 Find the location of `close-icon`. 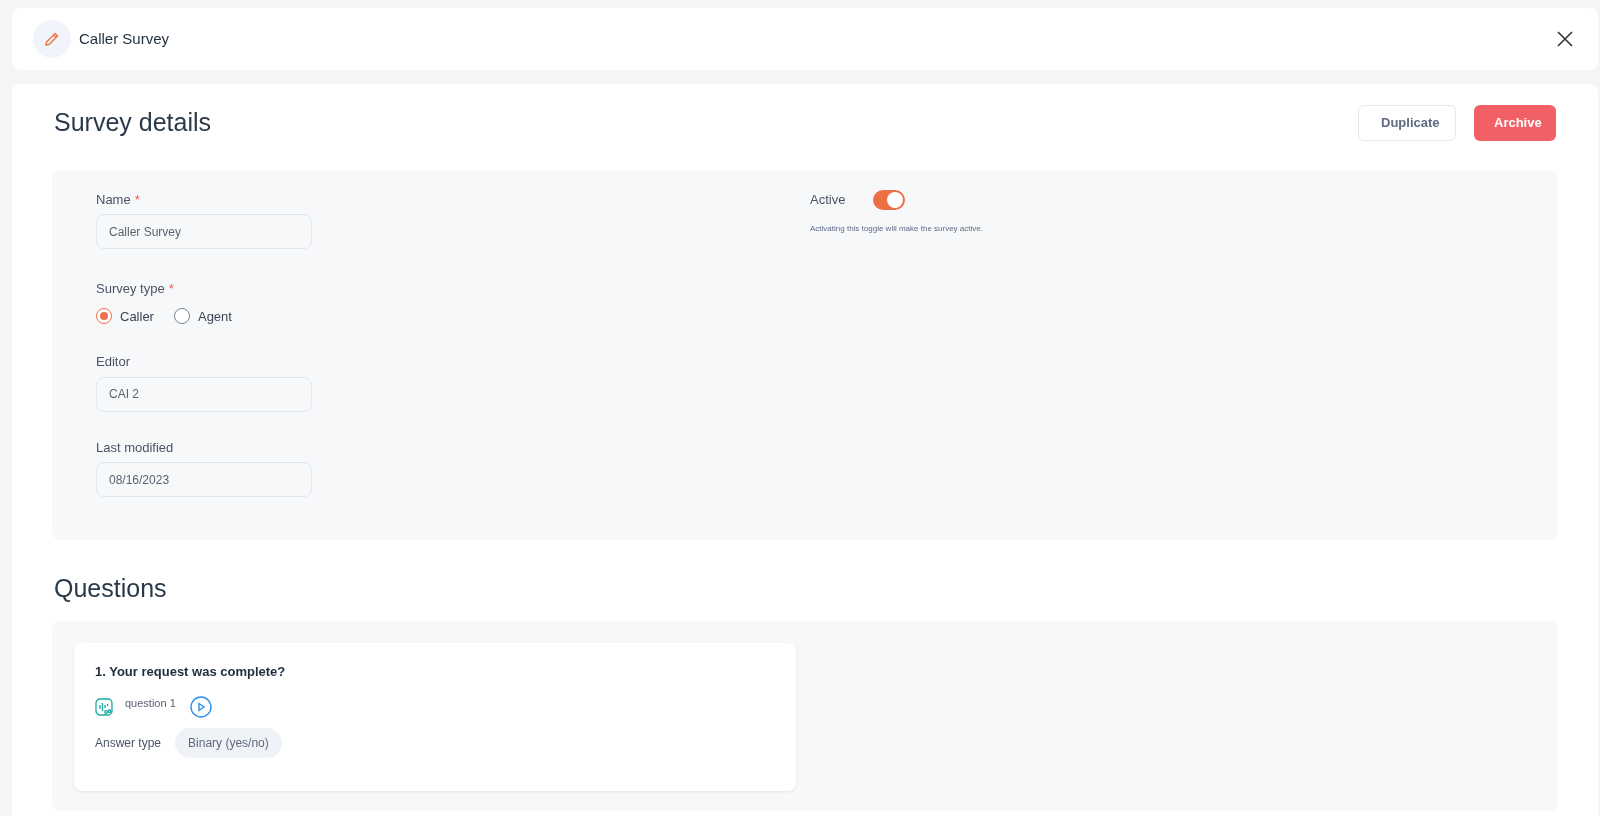

close-icon is located at coordinates (1565, 39).